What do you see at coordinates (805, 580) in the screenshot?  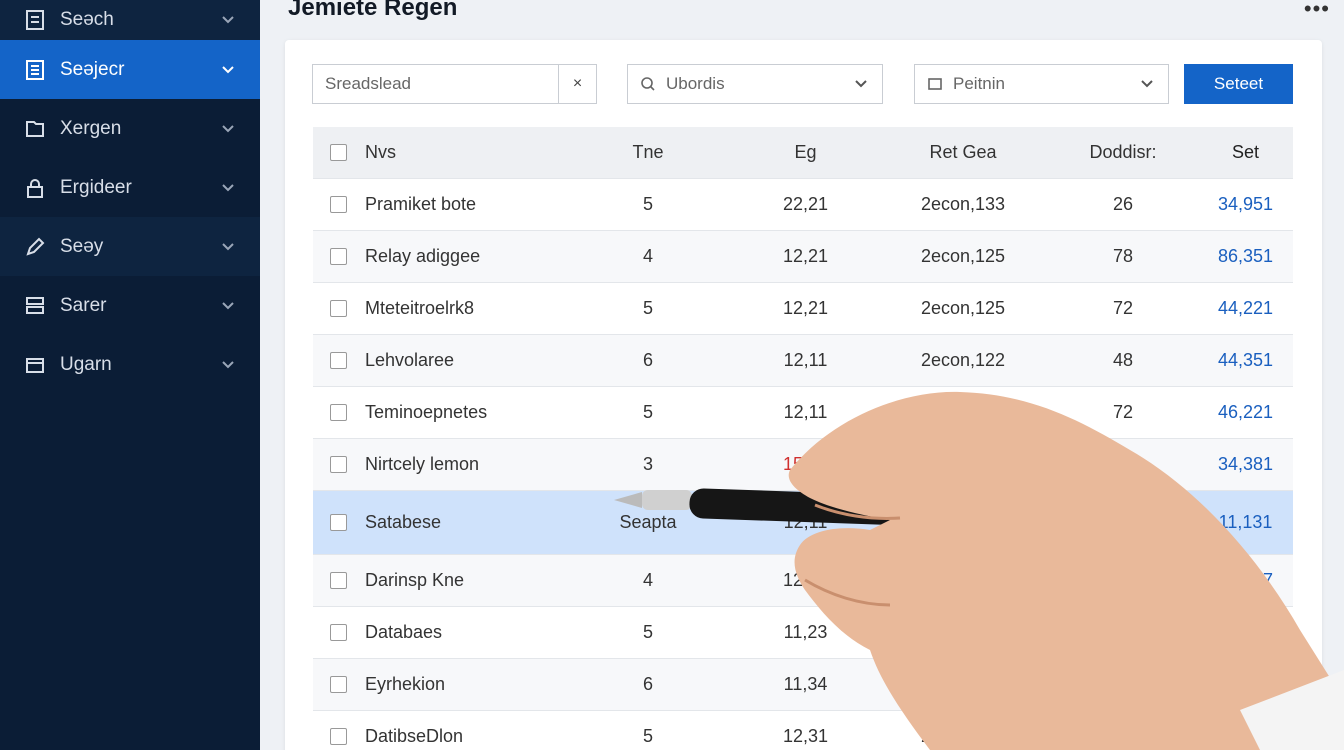 I see `table-cell: 12,21` at bounding box center [805, 580].